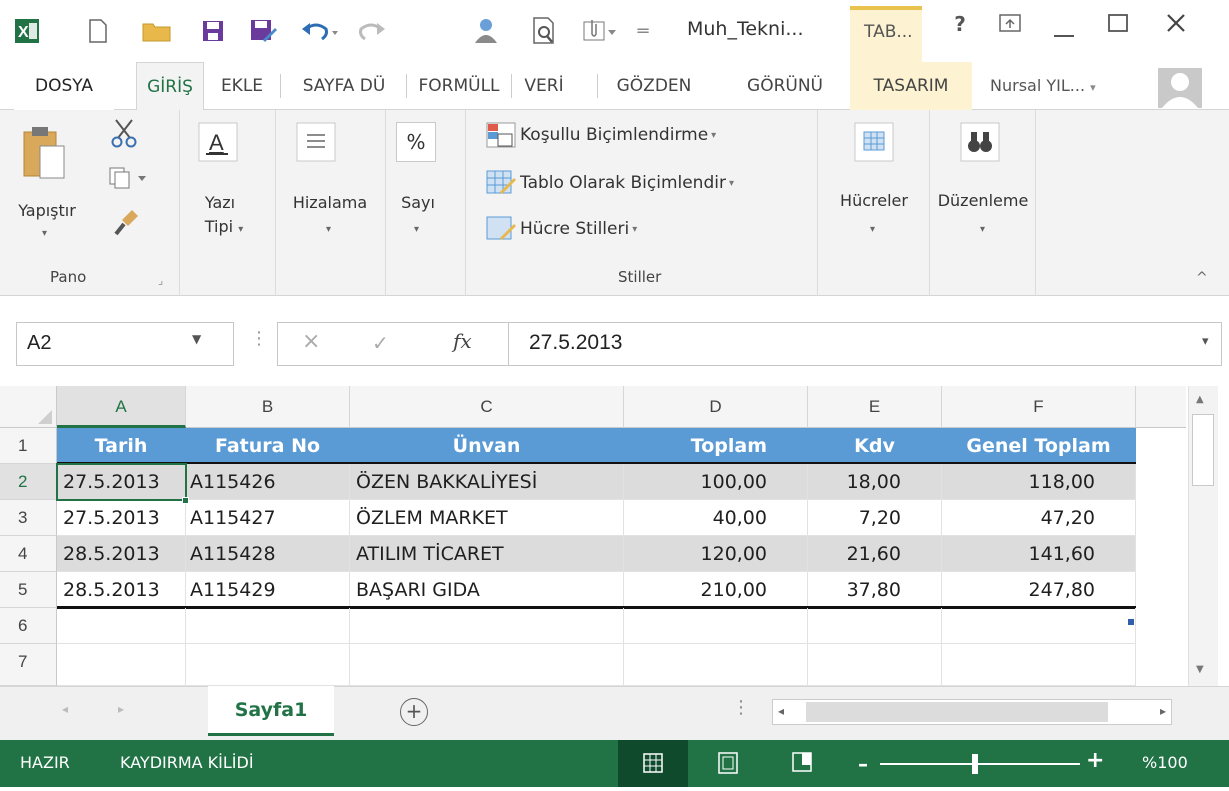  Describe the element at coordinates (716, 482) in the screenshot. I see `table-cell: 100,00` at that location.